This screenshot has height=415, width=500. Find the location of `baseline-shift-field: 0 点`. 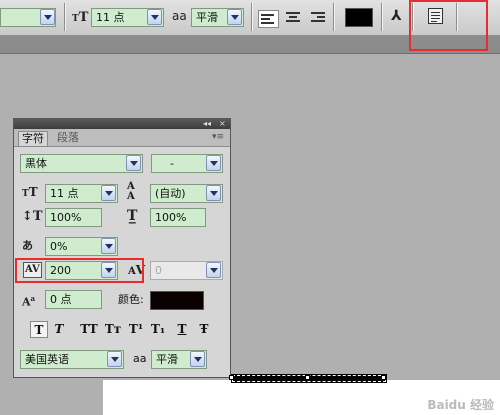

baseline-shift-field: 0 点 is located at coordinates (73, 299).